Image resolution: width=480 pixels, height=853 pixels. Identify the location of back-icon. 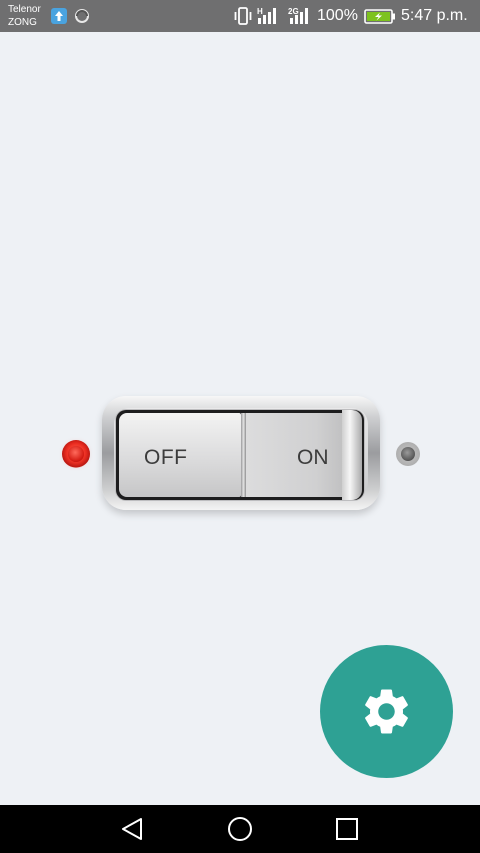
(132, 831).